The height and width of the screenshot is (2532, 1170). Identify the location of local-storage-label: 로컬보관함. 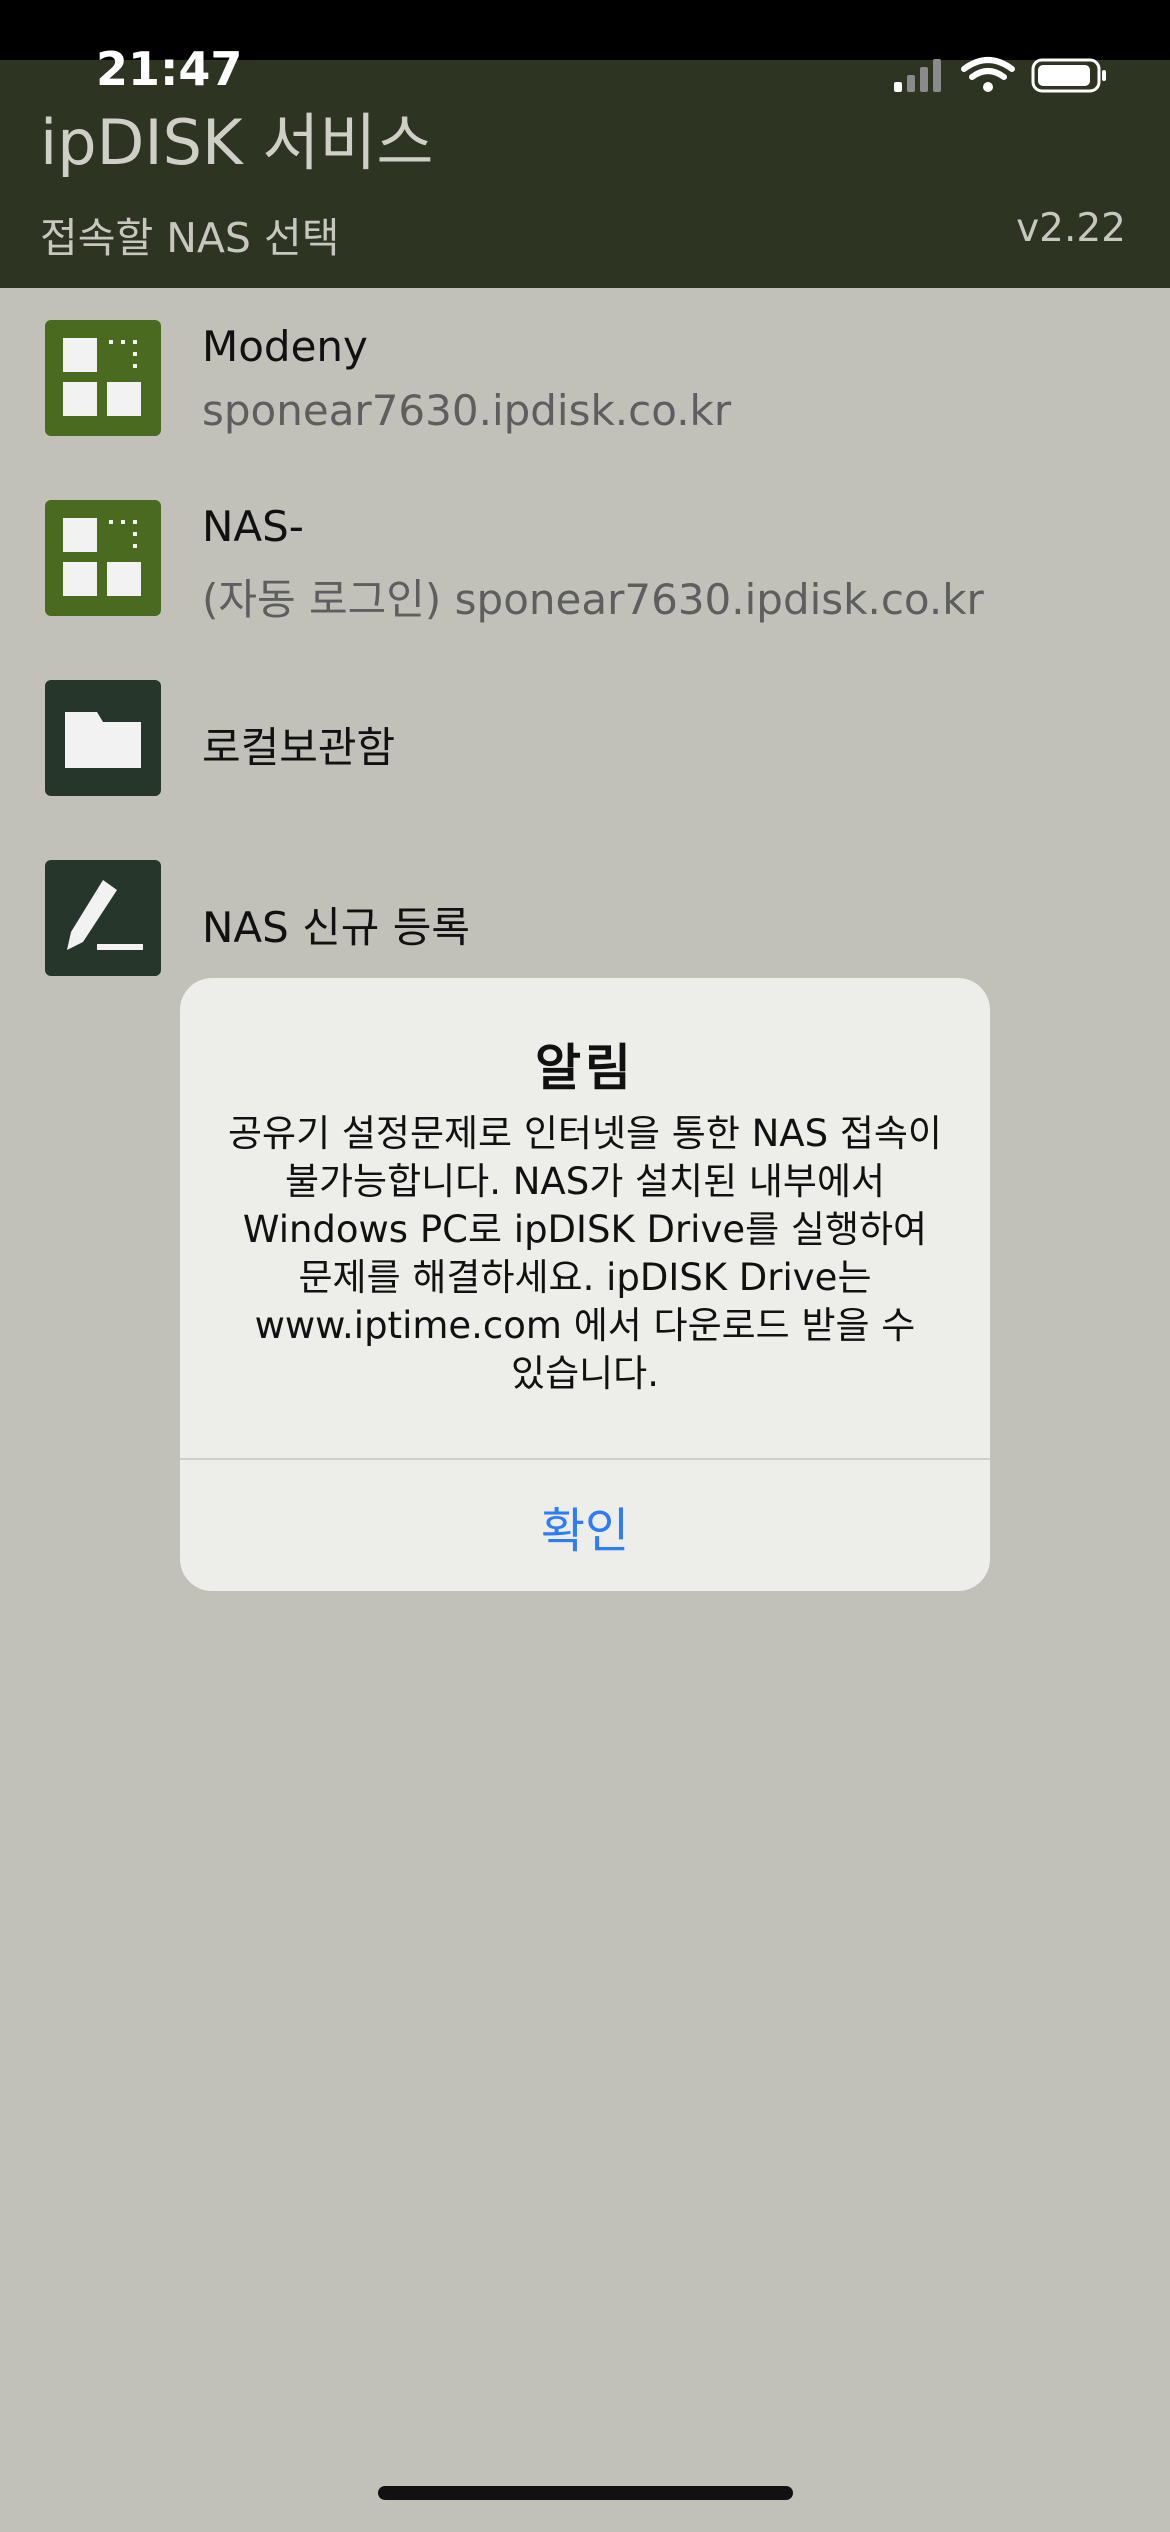
(299, 747).